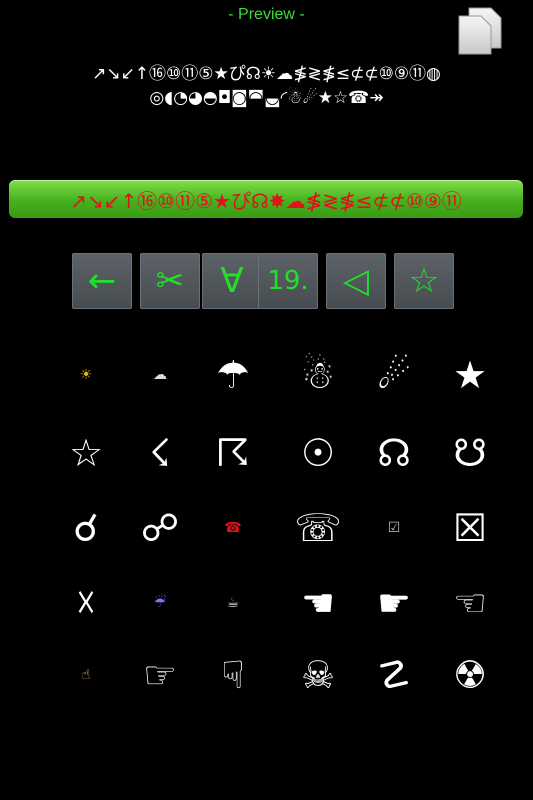 This screenshot has width=533, height=800. What do you see at coordinates (318, 675) in the screenshot?
I see `skull-icon: ☠` at bounding box center [318, 675].